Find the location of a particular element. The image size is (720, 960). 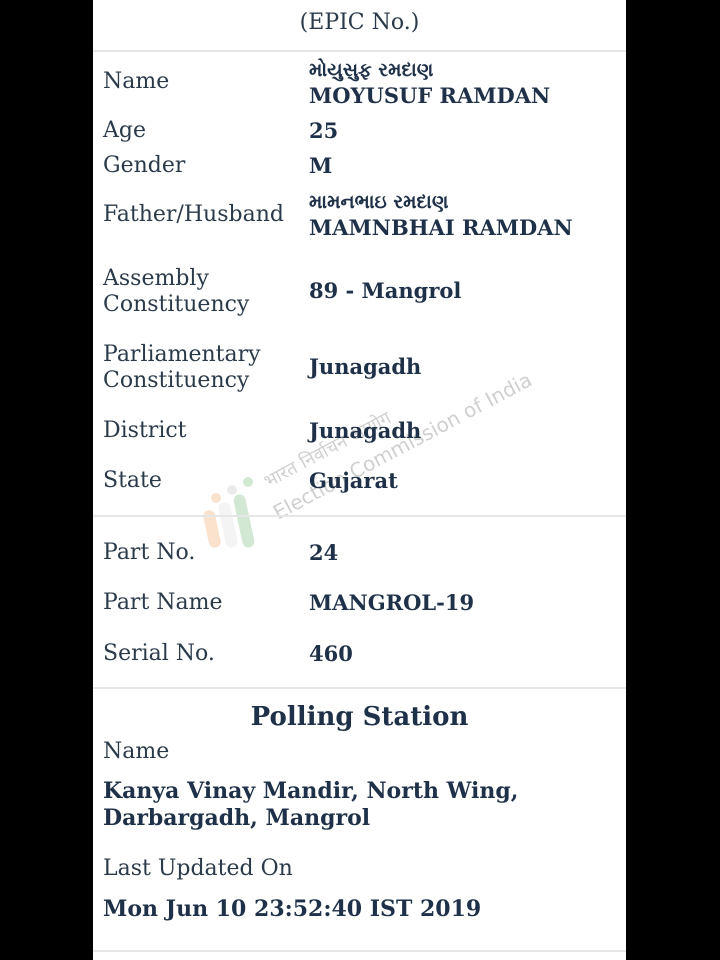

parliamentary-value: Junagadh is located at coordinates (365, 366).